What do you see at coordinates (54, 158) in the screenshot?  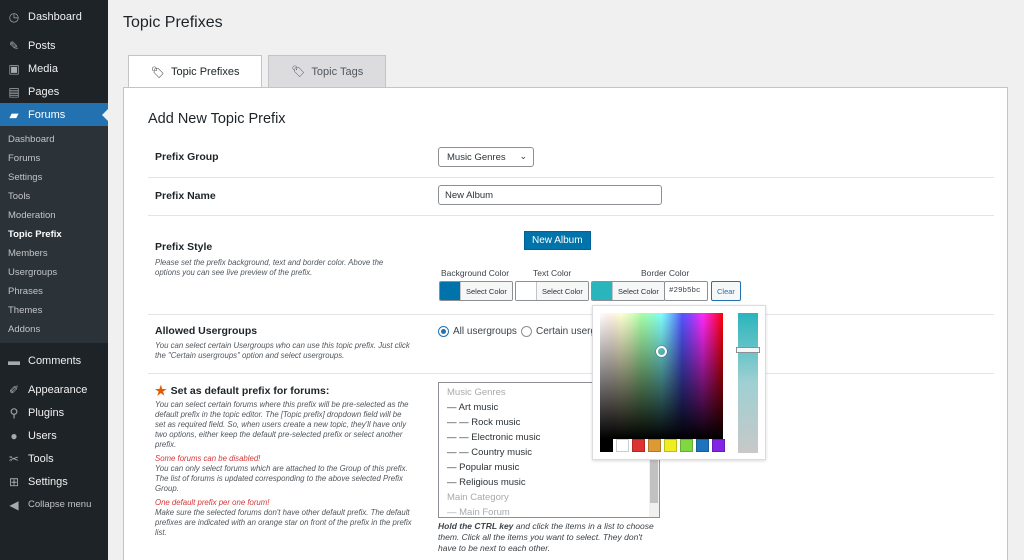 I see `submenu-forums: Forums` at bounding box center [54, 158].